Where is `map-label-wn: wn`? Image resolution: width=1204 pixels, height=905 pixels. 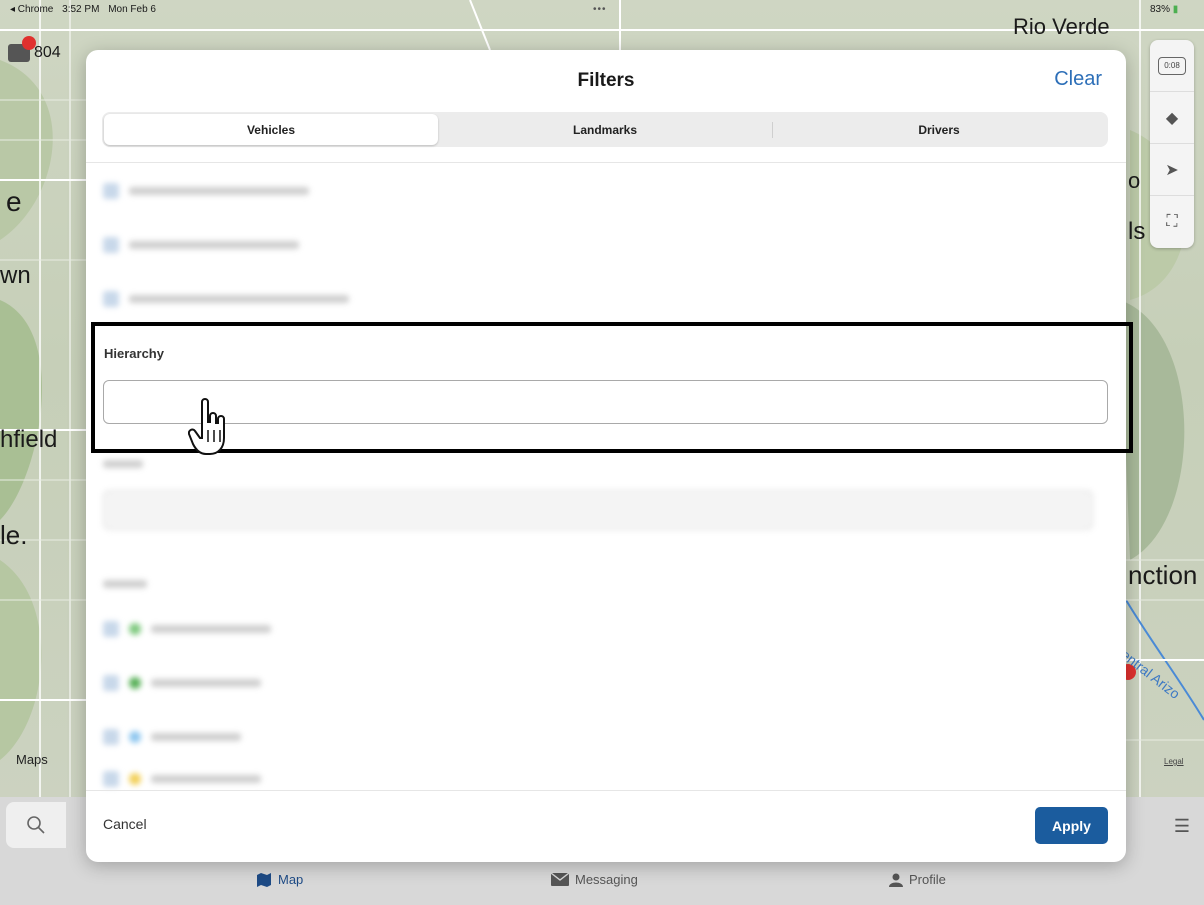 map-label-wn: wn is located at coordinates (15, 275).